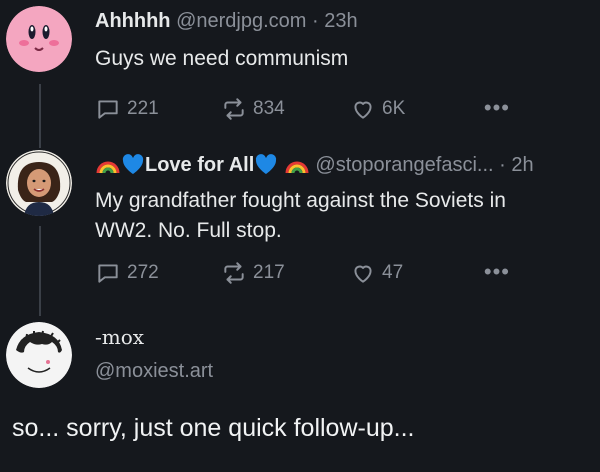 The width and height of the screenshot is (600, 472). What do you see at coordinates (377, 109) in the screenshot?
I see `post-1-like-button: 6K` at bounding box center [377, 109].